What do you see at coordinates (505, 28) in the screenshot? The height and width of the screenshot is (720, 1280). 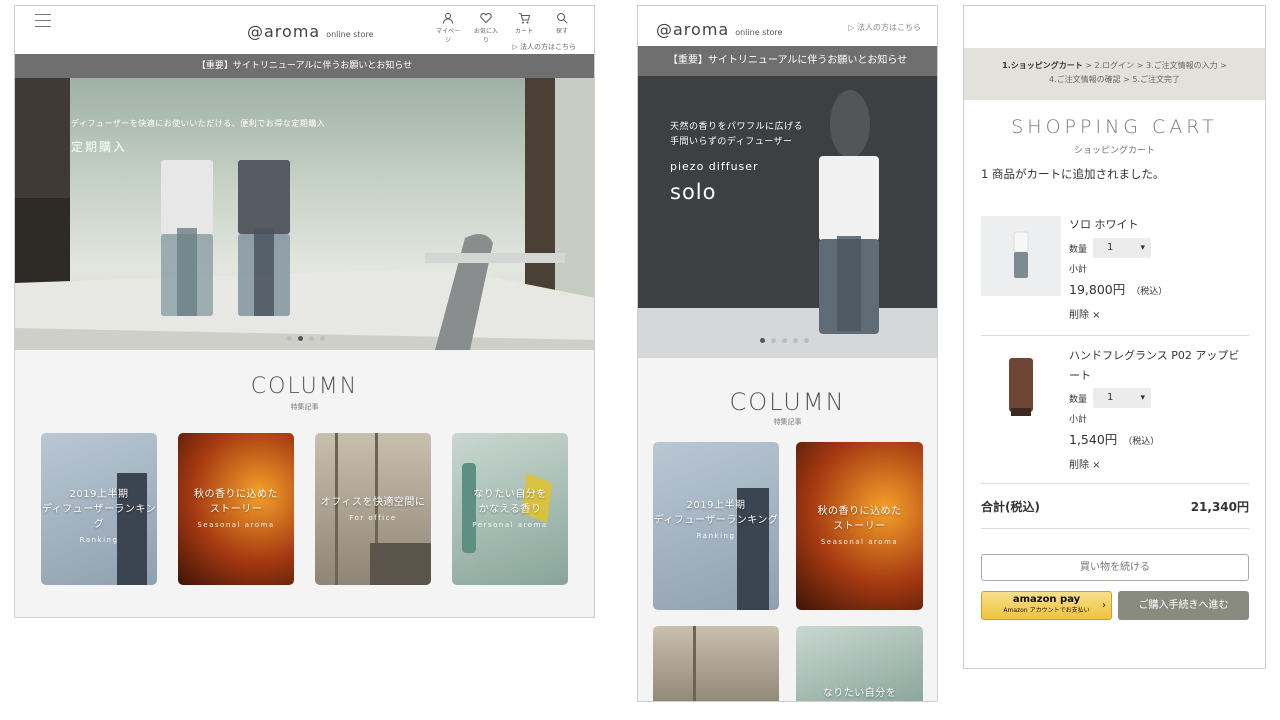 I see `header-nav: マイページ お気に入り カート 探す` at bounding box center [505, 28].